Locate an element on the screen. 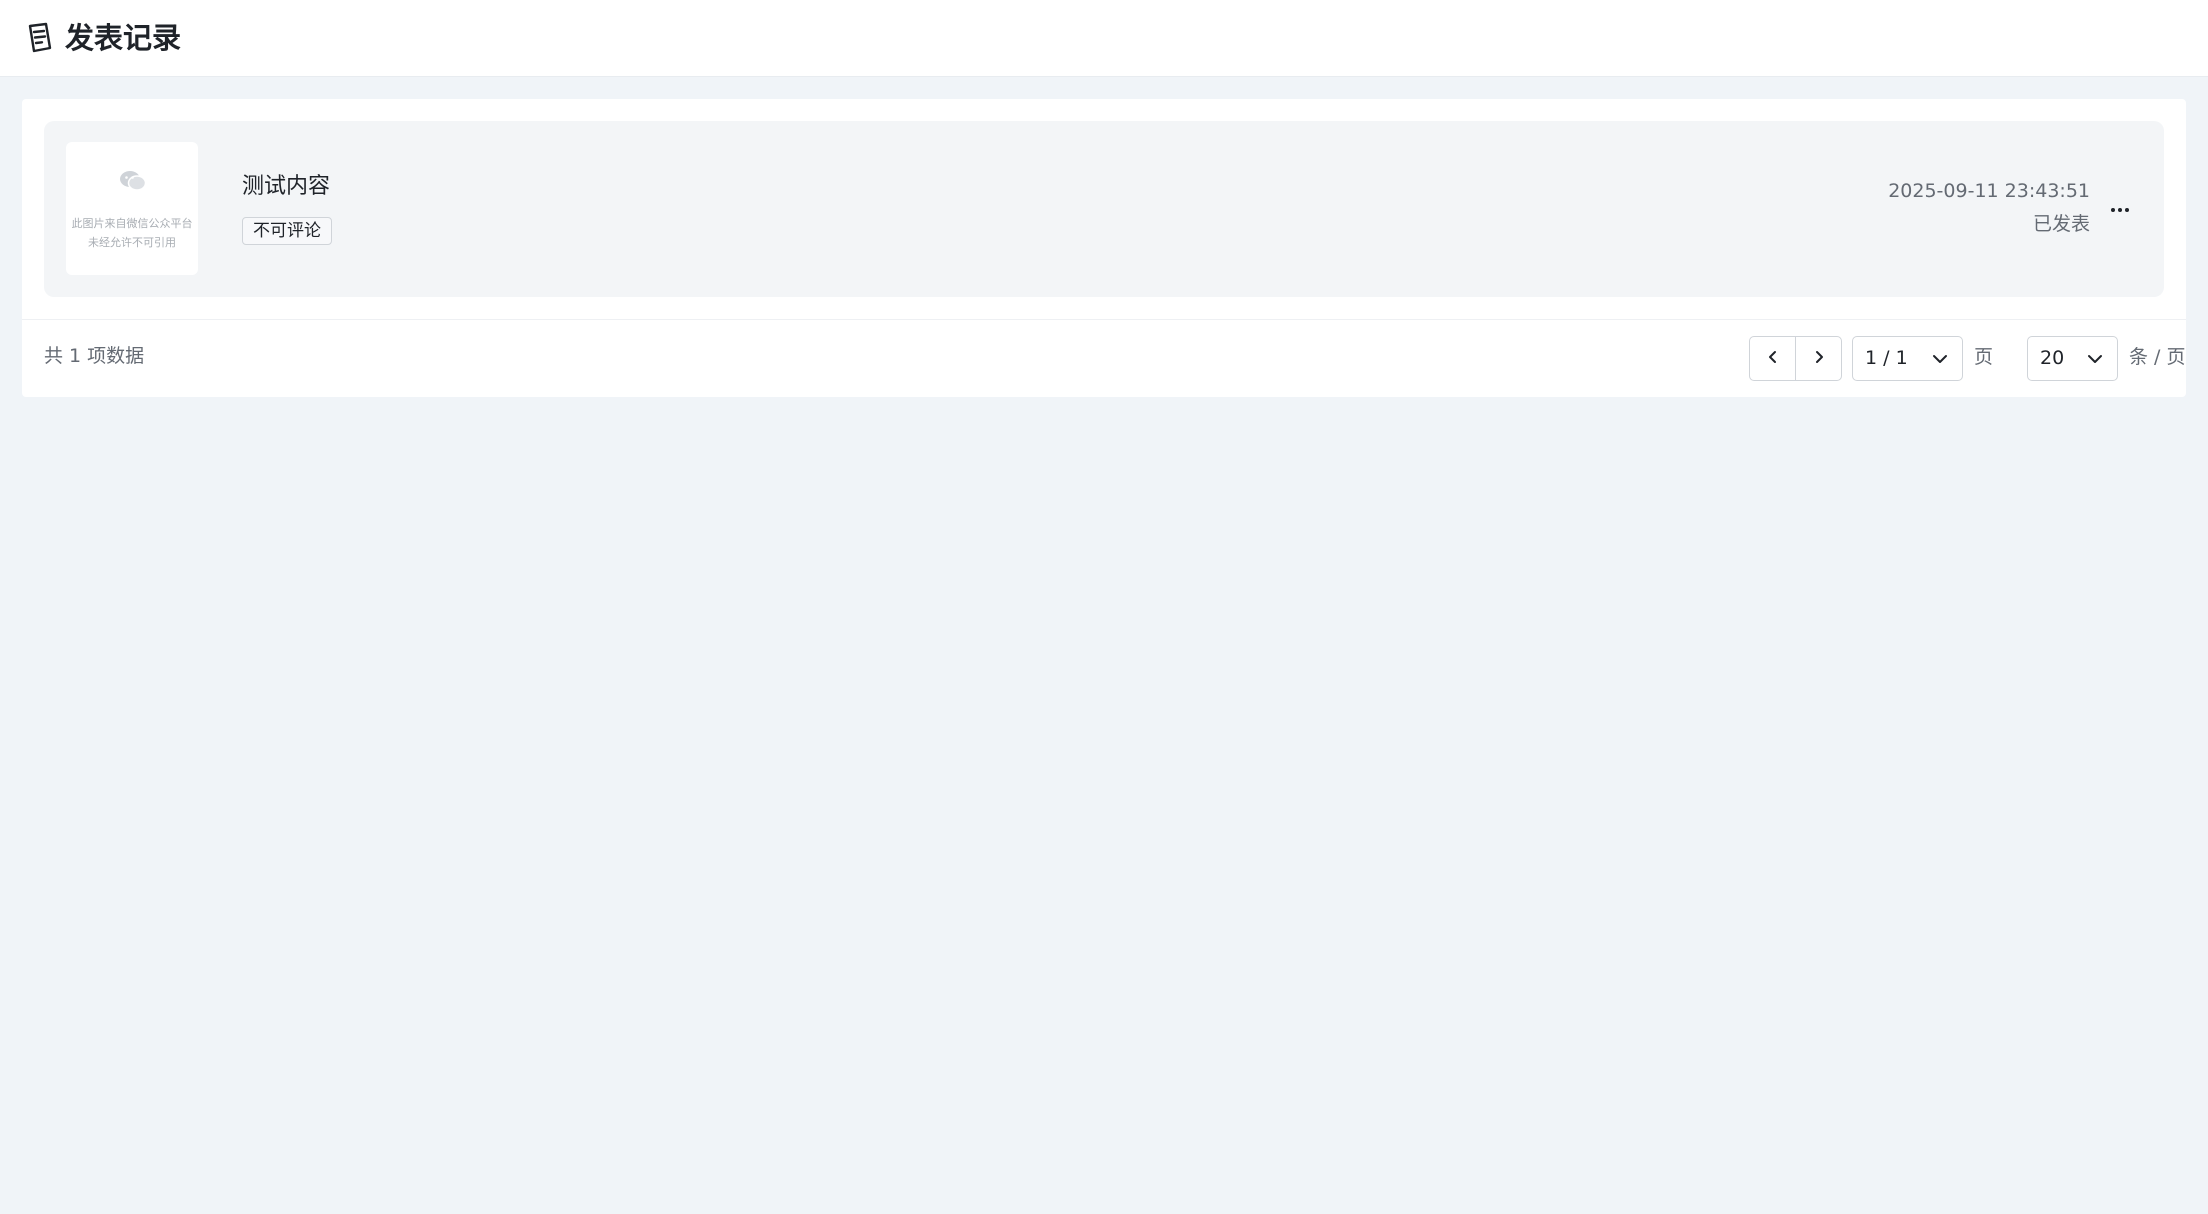 This screenshot has height=1214, width=2208. record-title: 测试内容 is located at coordinates (286, 187).